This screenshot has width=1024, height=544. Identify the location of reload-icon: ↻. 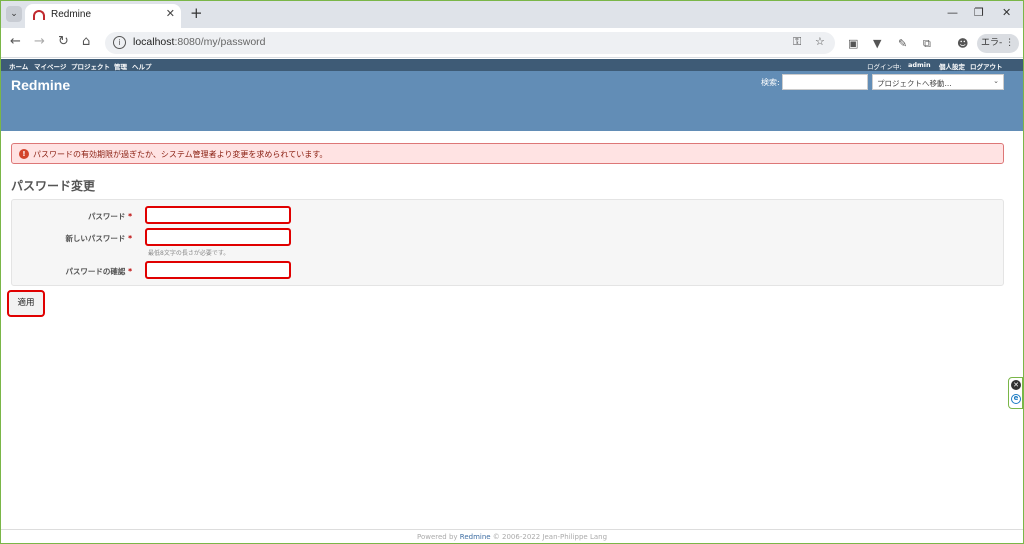
(63, 42).